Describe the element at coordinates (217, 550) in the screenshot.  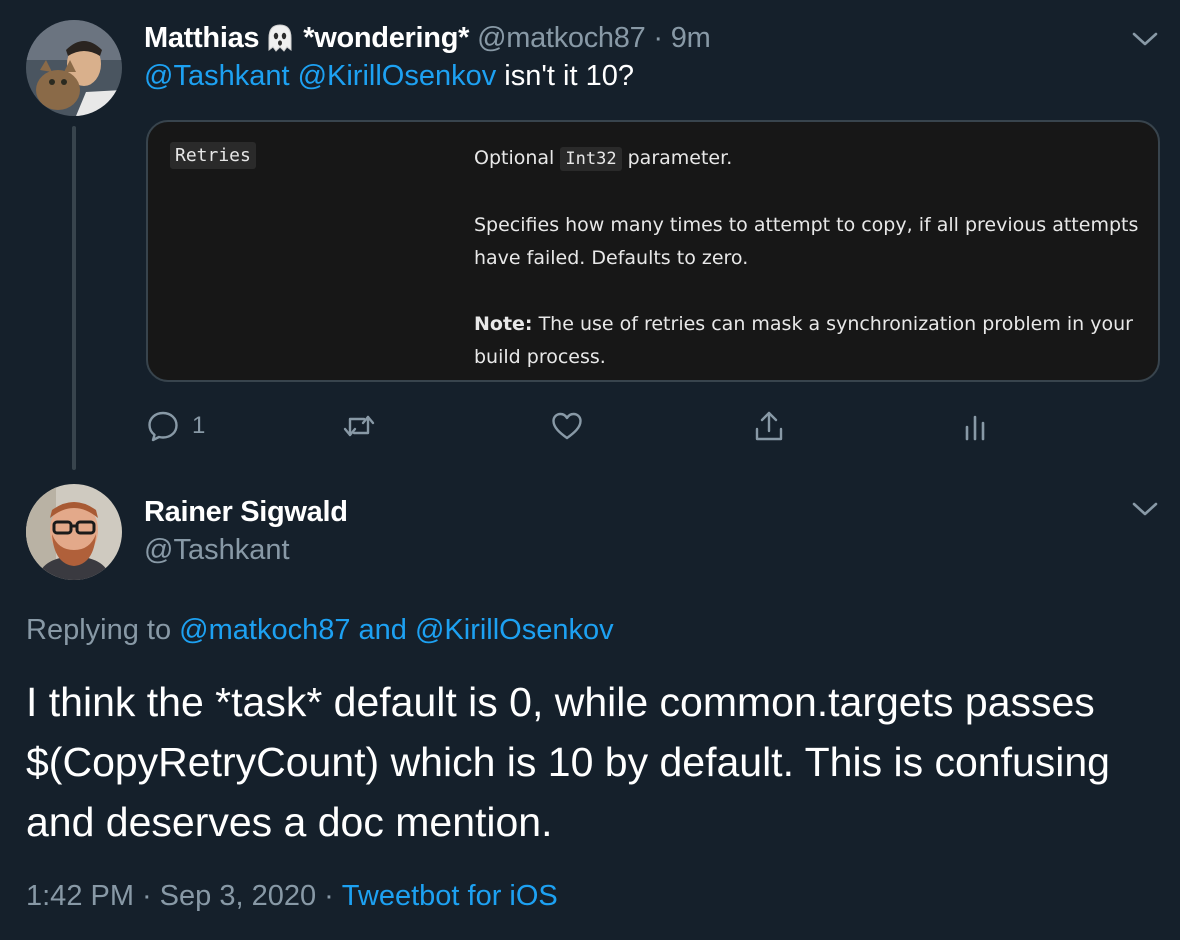
I see `author-handle: @Tashkant` at that location.